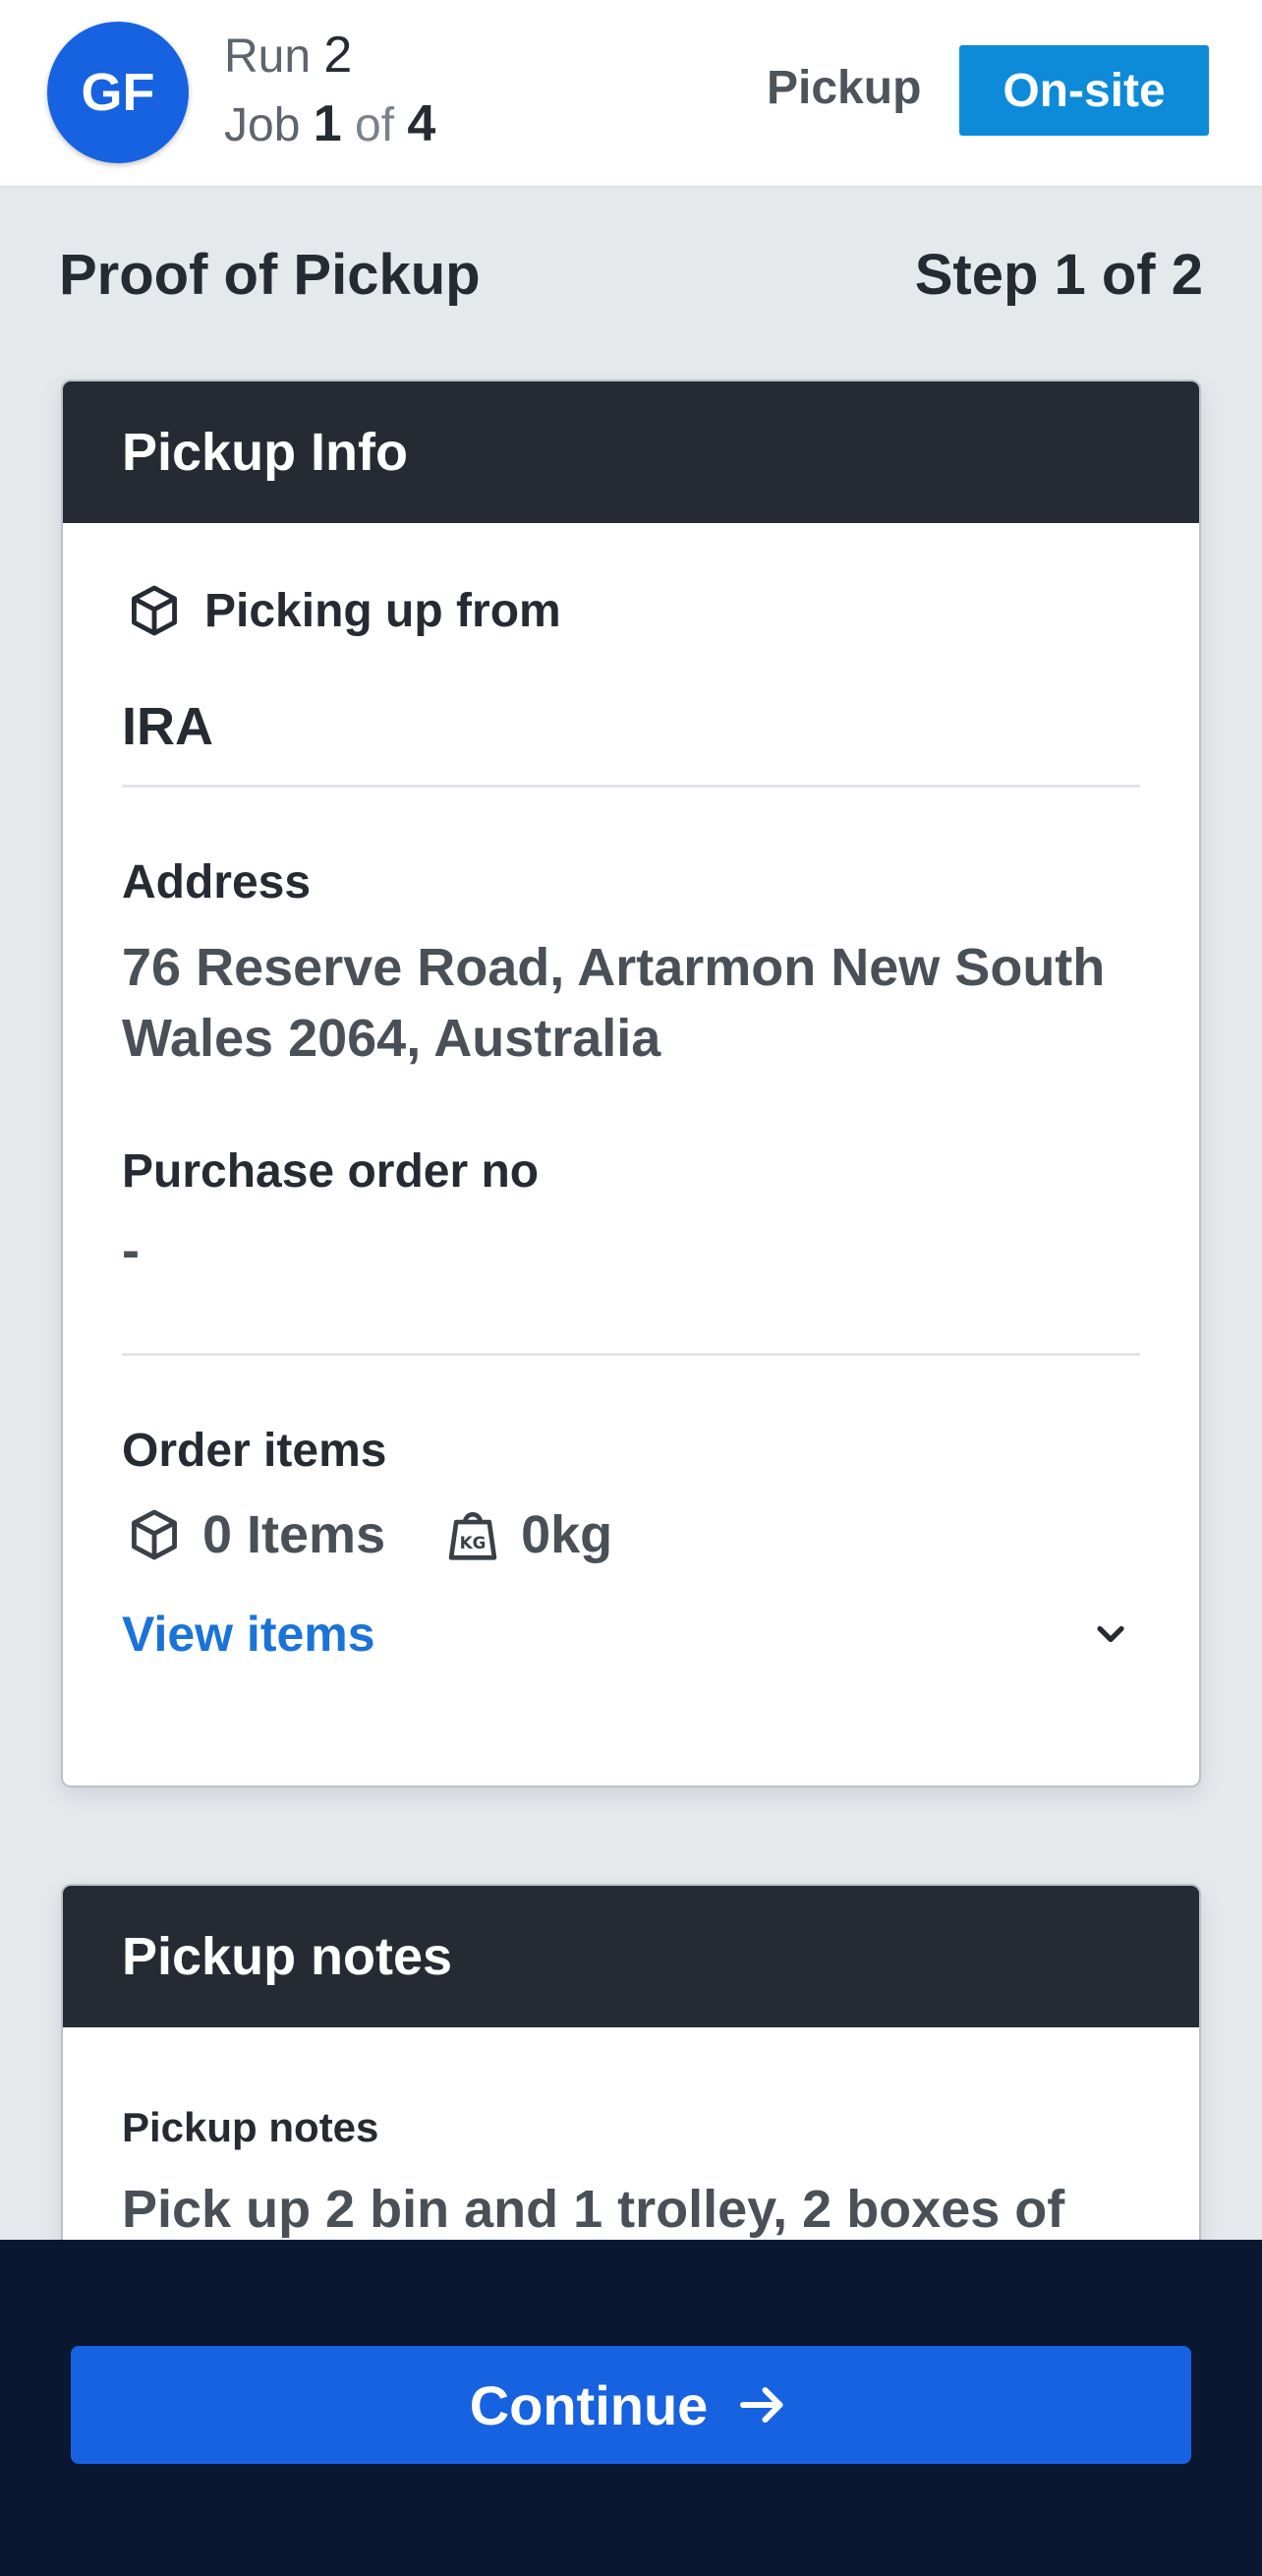 This screenshot has width=1262, height=2576. I want to click on weight-icon: KG, so click(472, 1534).